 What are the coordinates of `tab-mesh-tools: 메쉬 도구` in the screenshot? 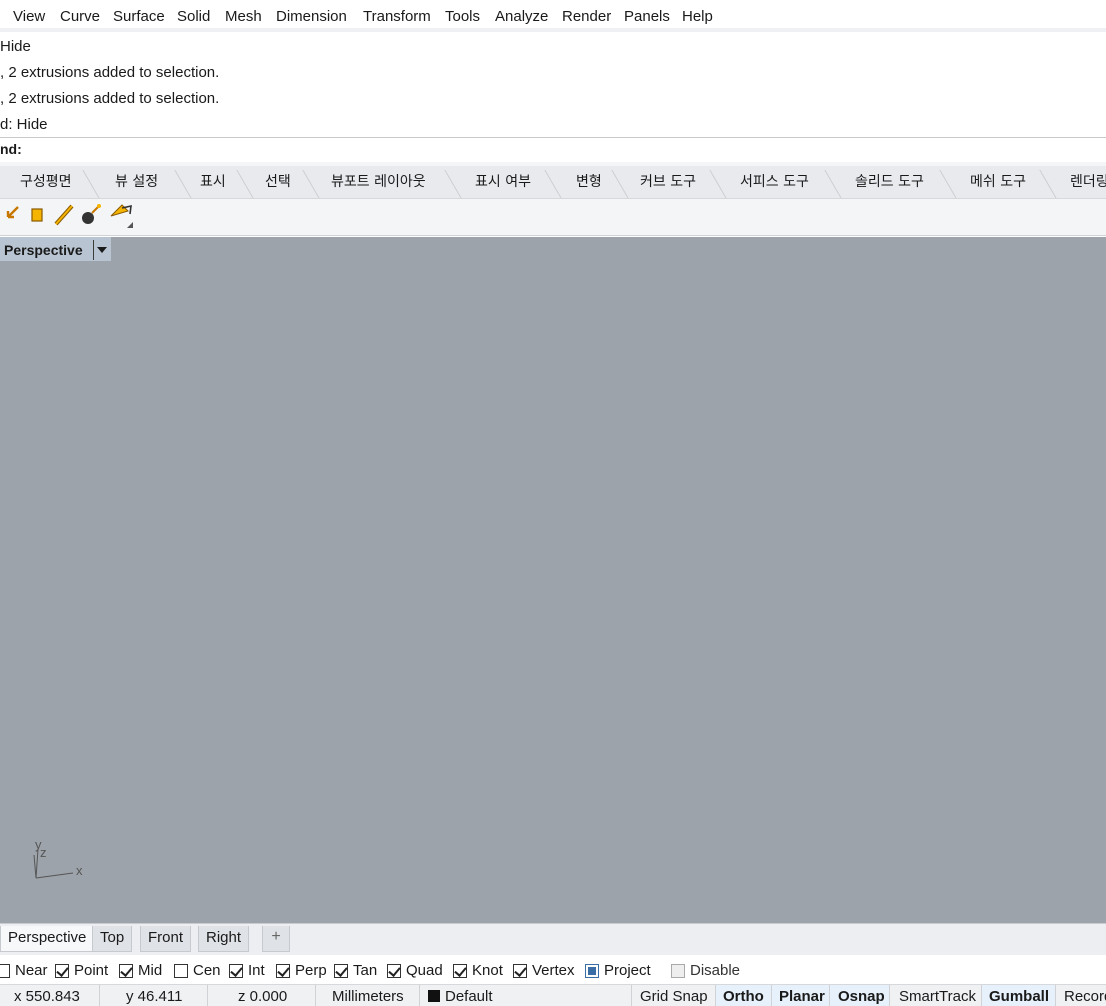 It's located at (998, 184).